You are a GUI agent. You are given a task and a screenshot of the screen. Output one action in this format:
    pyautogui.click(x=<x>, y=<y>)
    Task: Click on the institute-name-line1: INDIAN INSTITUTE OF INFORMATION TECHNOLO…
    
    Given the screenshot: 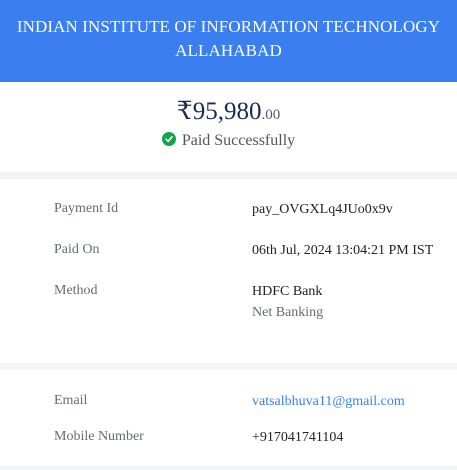 What is the action you would take?
    pyautogui.click(x=228, y=26)
    